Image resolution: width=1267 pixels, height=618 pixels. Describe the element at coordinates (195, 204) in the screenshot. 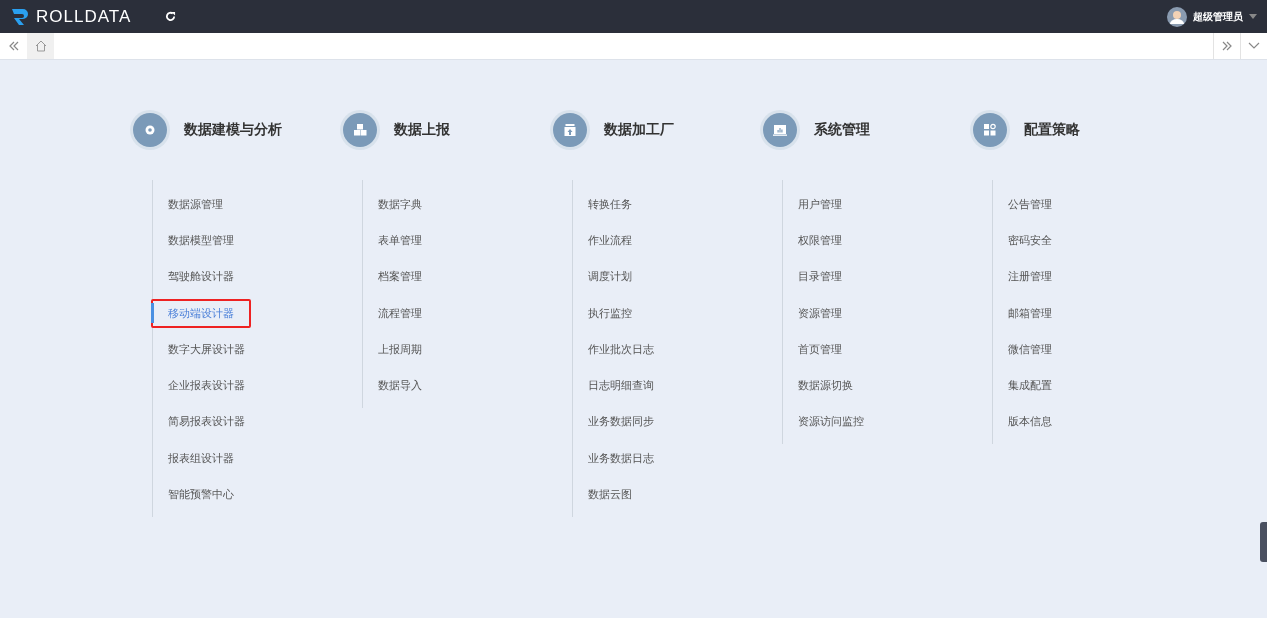

I see `menu-item: 数据源管理` at that location.